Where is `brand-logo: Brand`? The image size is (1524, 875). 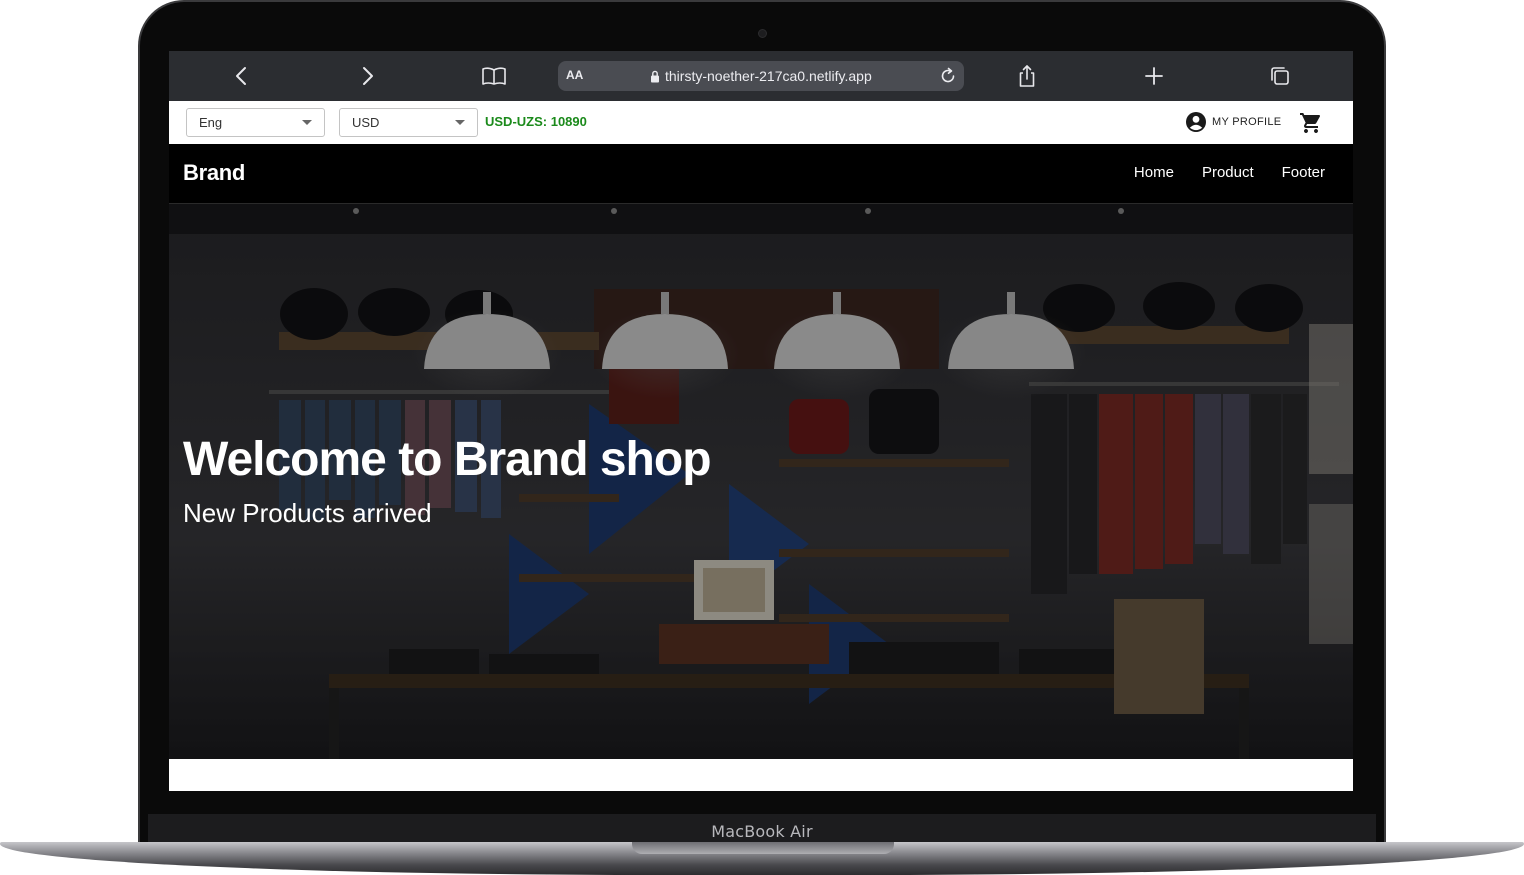 brand-logo: Brand is located at coordinates (214, 173).